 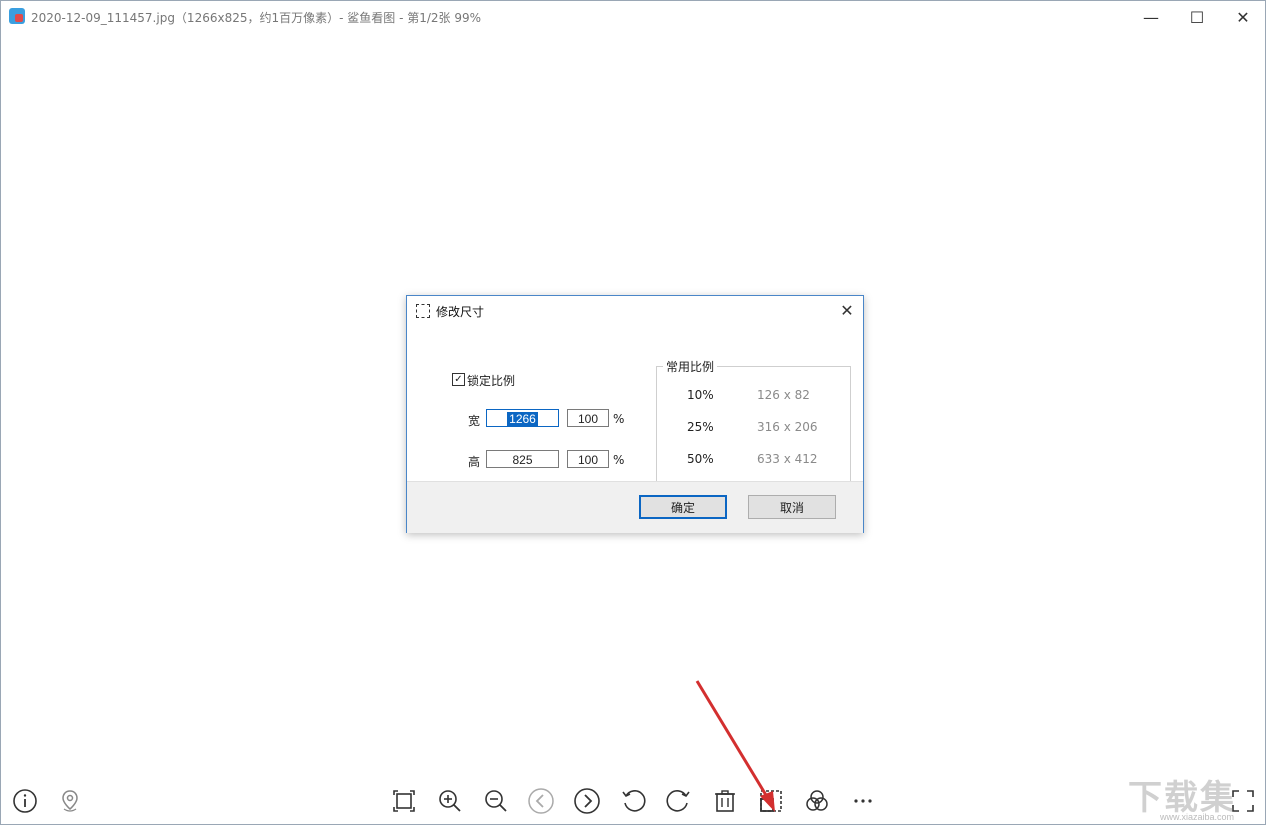 I want to click on width-percent-sign: %, so click(x=619, y=419).